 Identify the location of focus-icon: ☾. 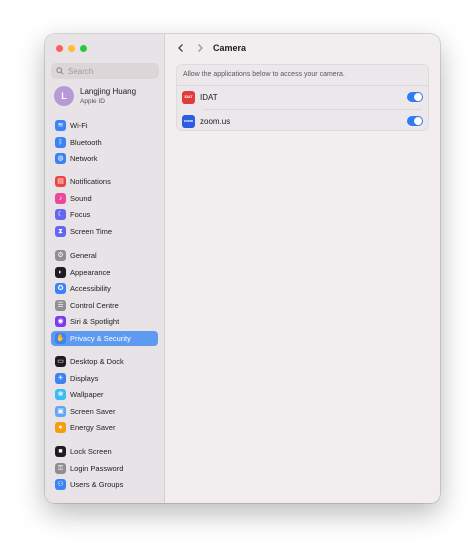
(60, 215).